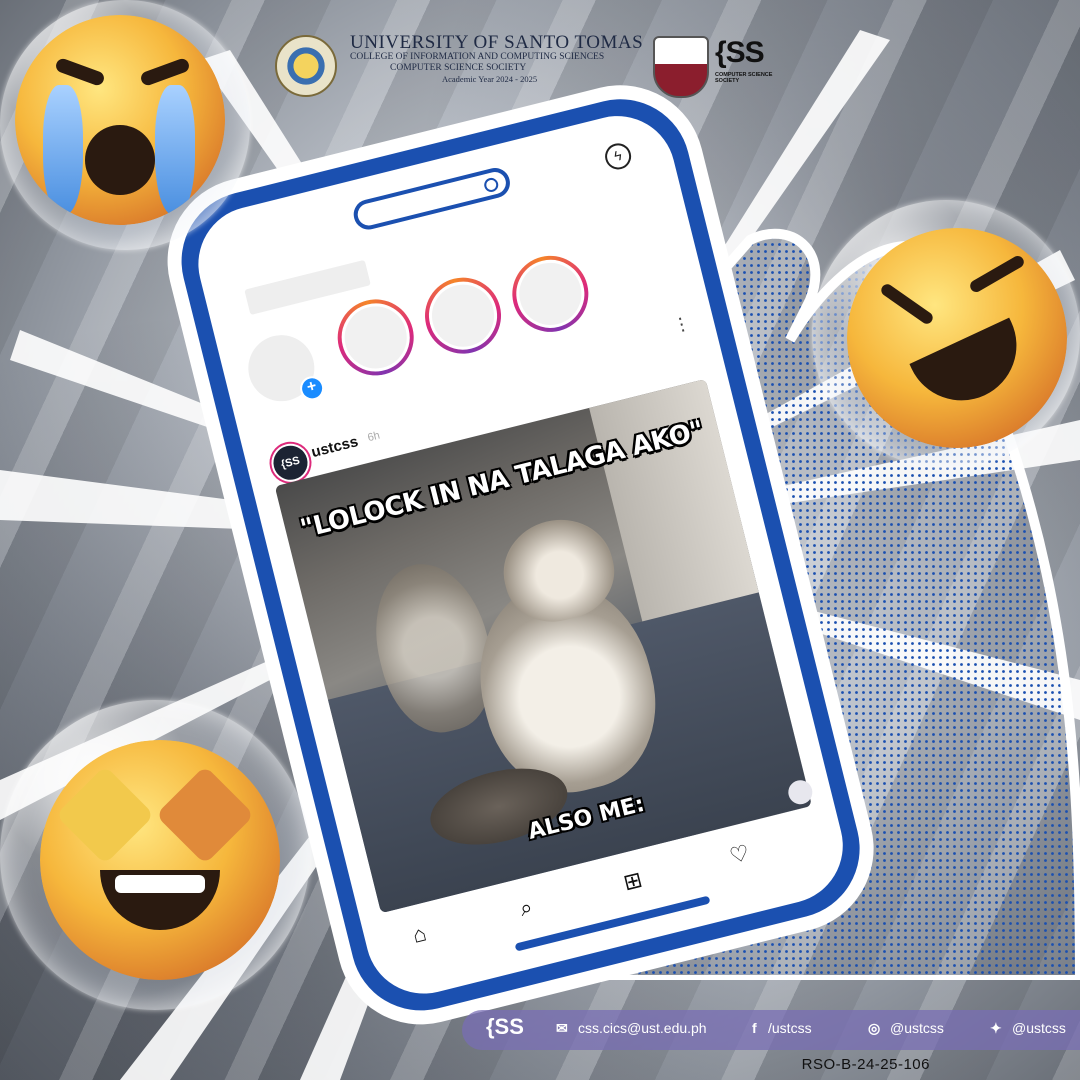 The width and height of the screenshot is (1080, 1080). I want to click on search-icon: ⌕, so click(526, 908).